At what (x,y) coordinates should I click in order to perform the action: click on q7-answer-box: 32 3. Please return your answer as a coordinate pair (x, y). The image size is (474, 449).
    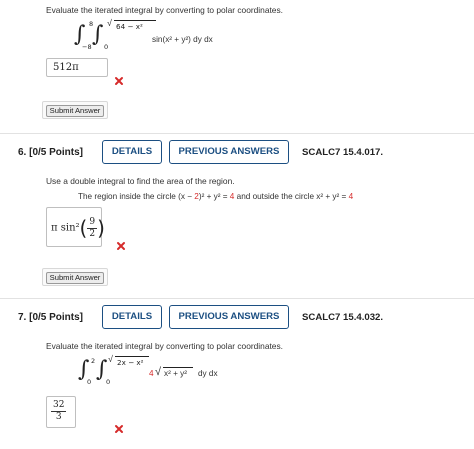
    Looking at the image, I should click on (61, 412).